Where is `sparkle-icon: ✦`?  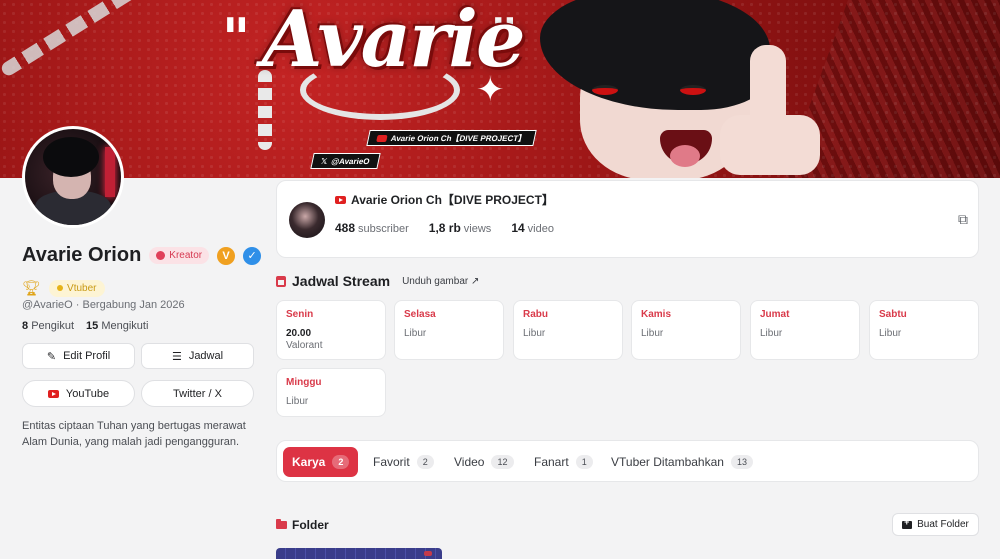 sparkle-icon: ✦ is located at coordinates (490, 90).